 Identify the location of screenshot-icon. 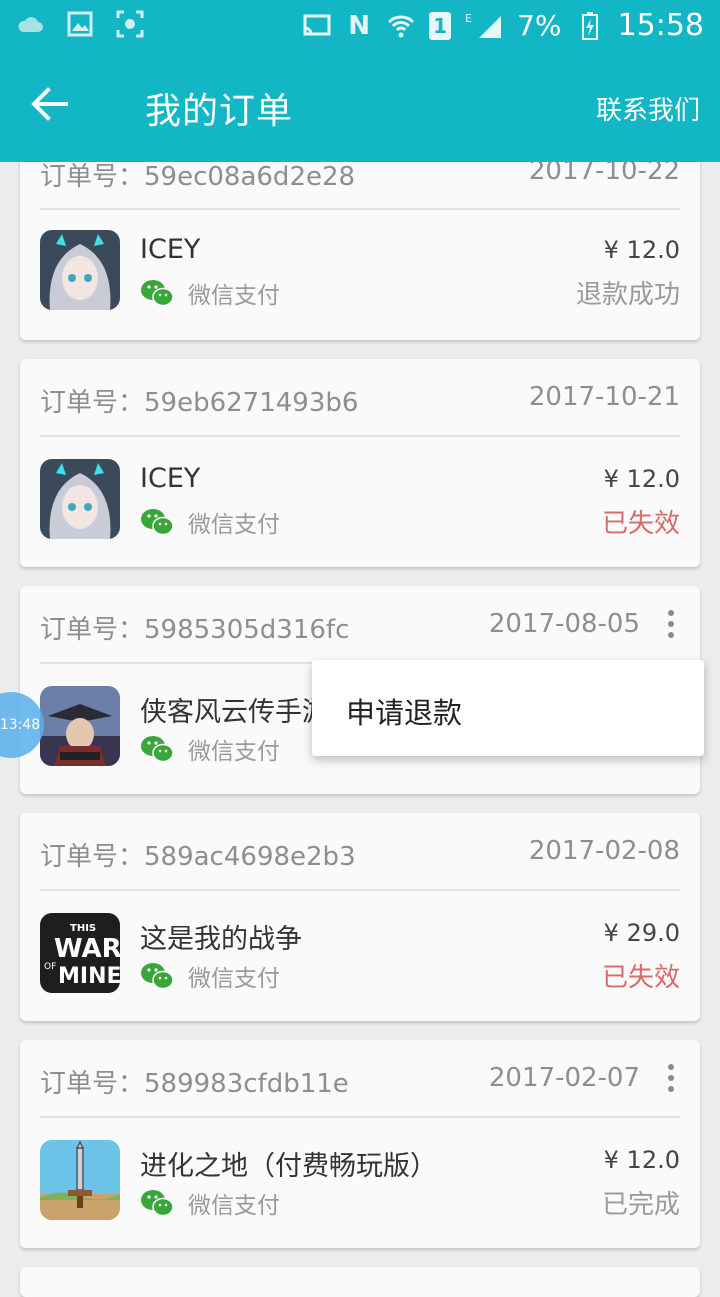
(130, 24).